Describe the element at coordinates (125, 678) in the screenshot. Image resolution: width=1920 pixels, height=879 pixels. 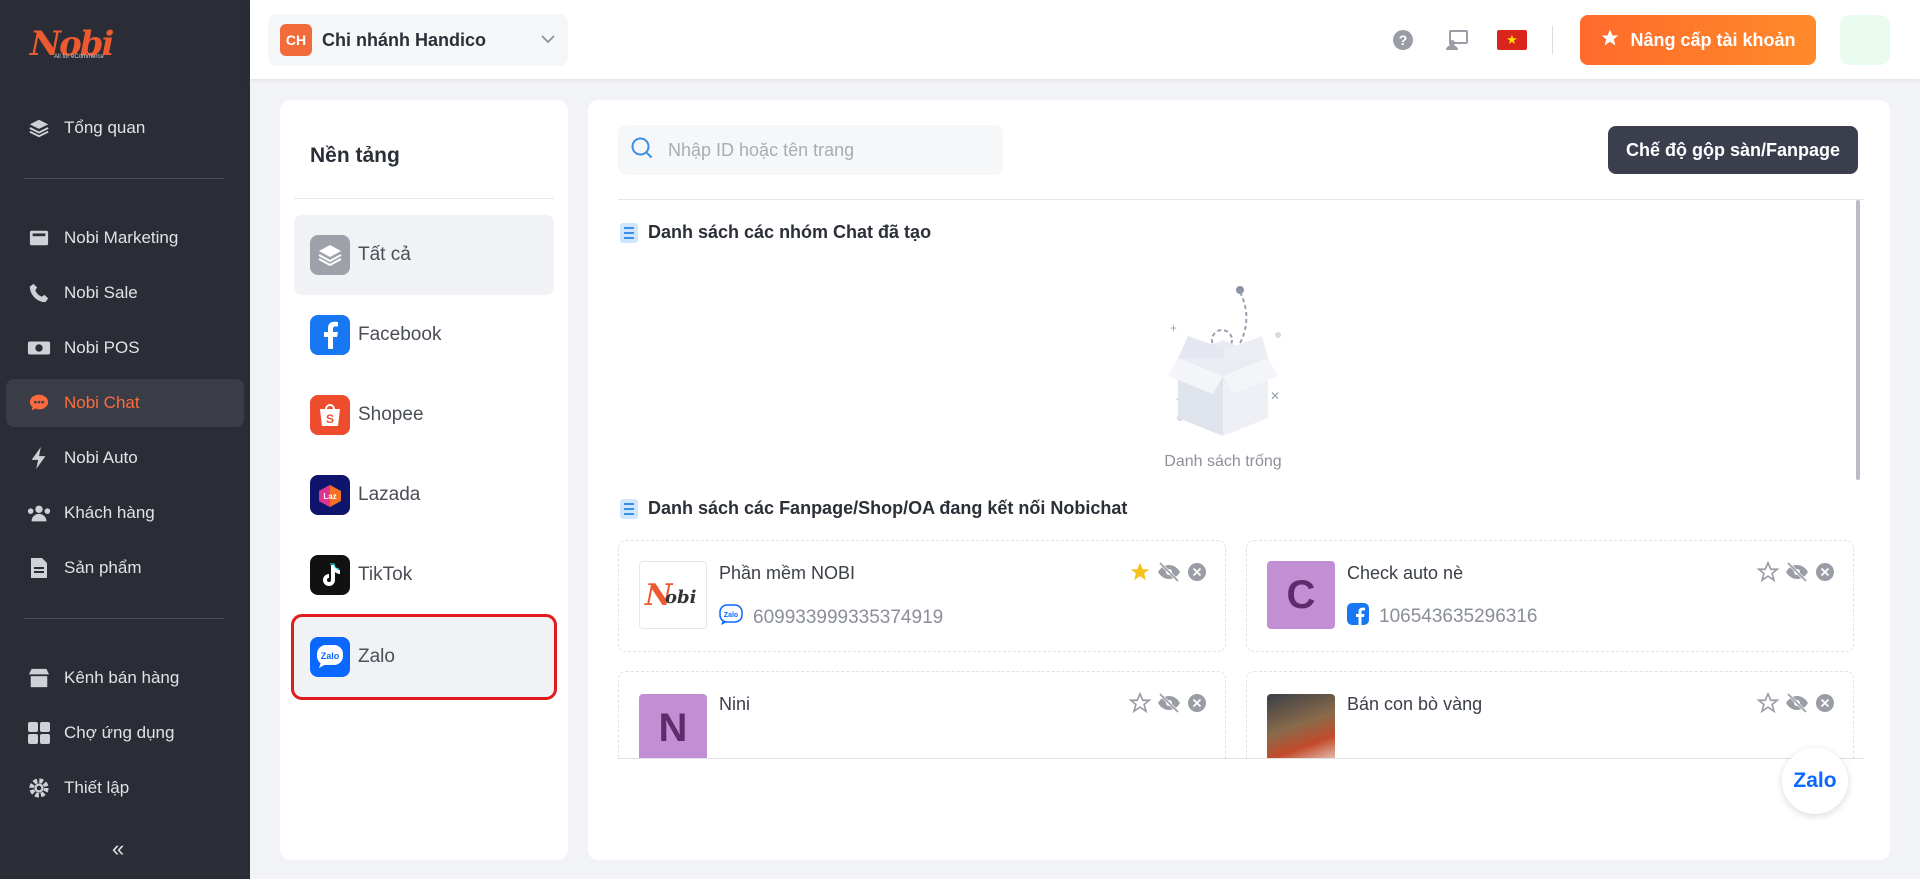
I see `sidebar-item-sales-channels: Kênh bán hàng` at that location.